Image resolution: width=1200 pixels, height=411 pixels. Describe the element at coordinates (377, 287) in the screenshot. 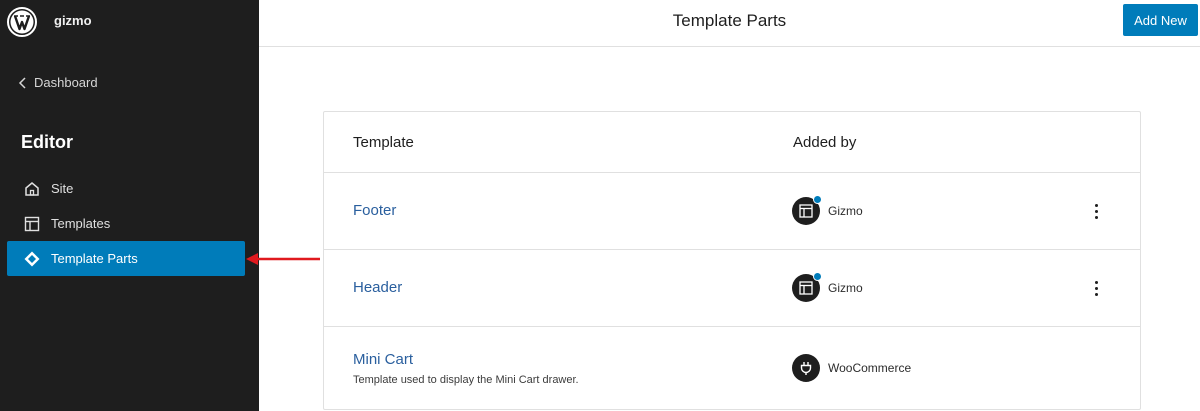

I see `template-title-link: Header` at that location.